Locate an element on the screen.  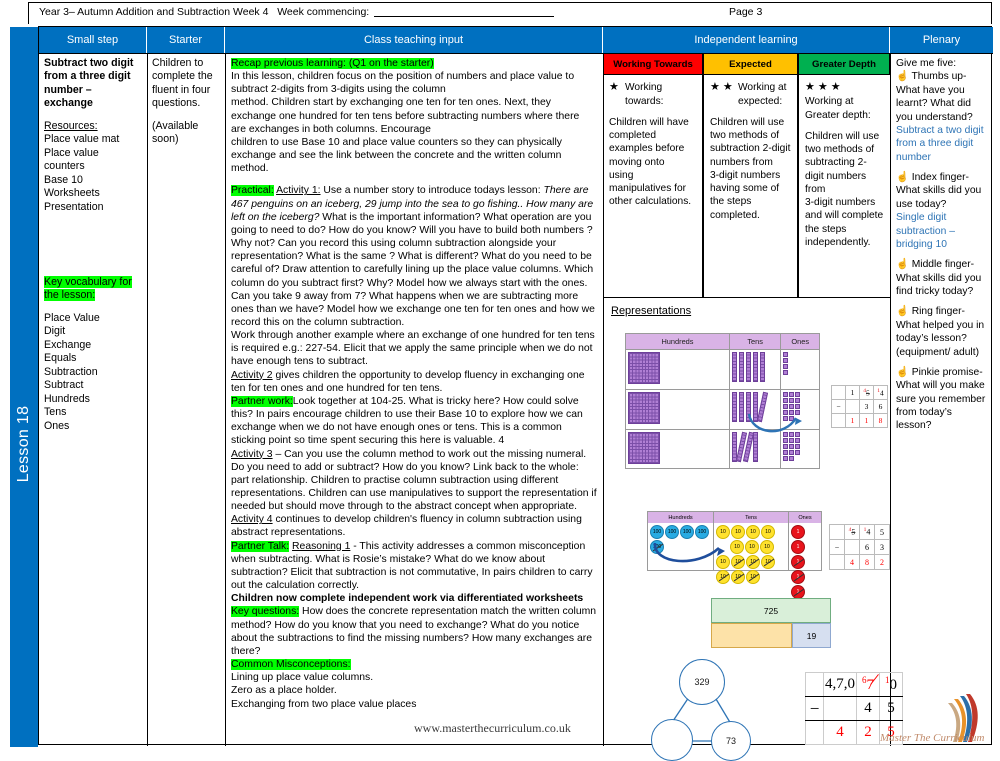
sum-minuend-row: 45 14 5 is located at coordinates (859, 532).